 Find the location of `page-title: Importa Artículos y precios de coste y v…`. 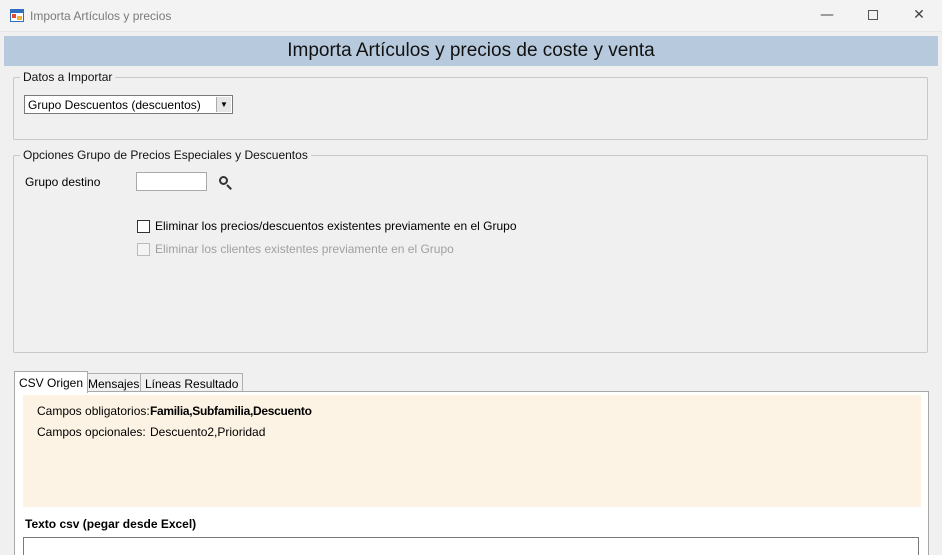

page-title: Importa Artículos y precios de coste y v… is located at coordinates (471, 51).